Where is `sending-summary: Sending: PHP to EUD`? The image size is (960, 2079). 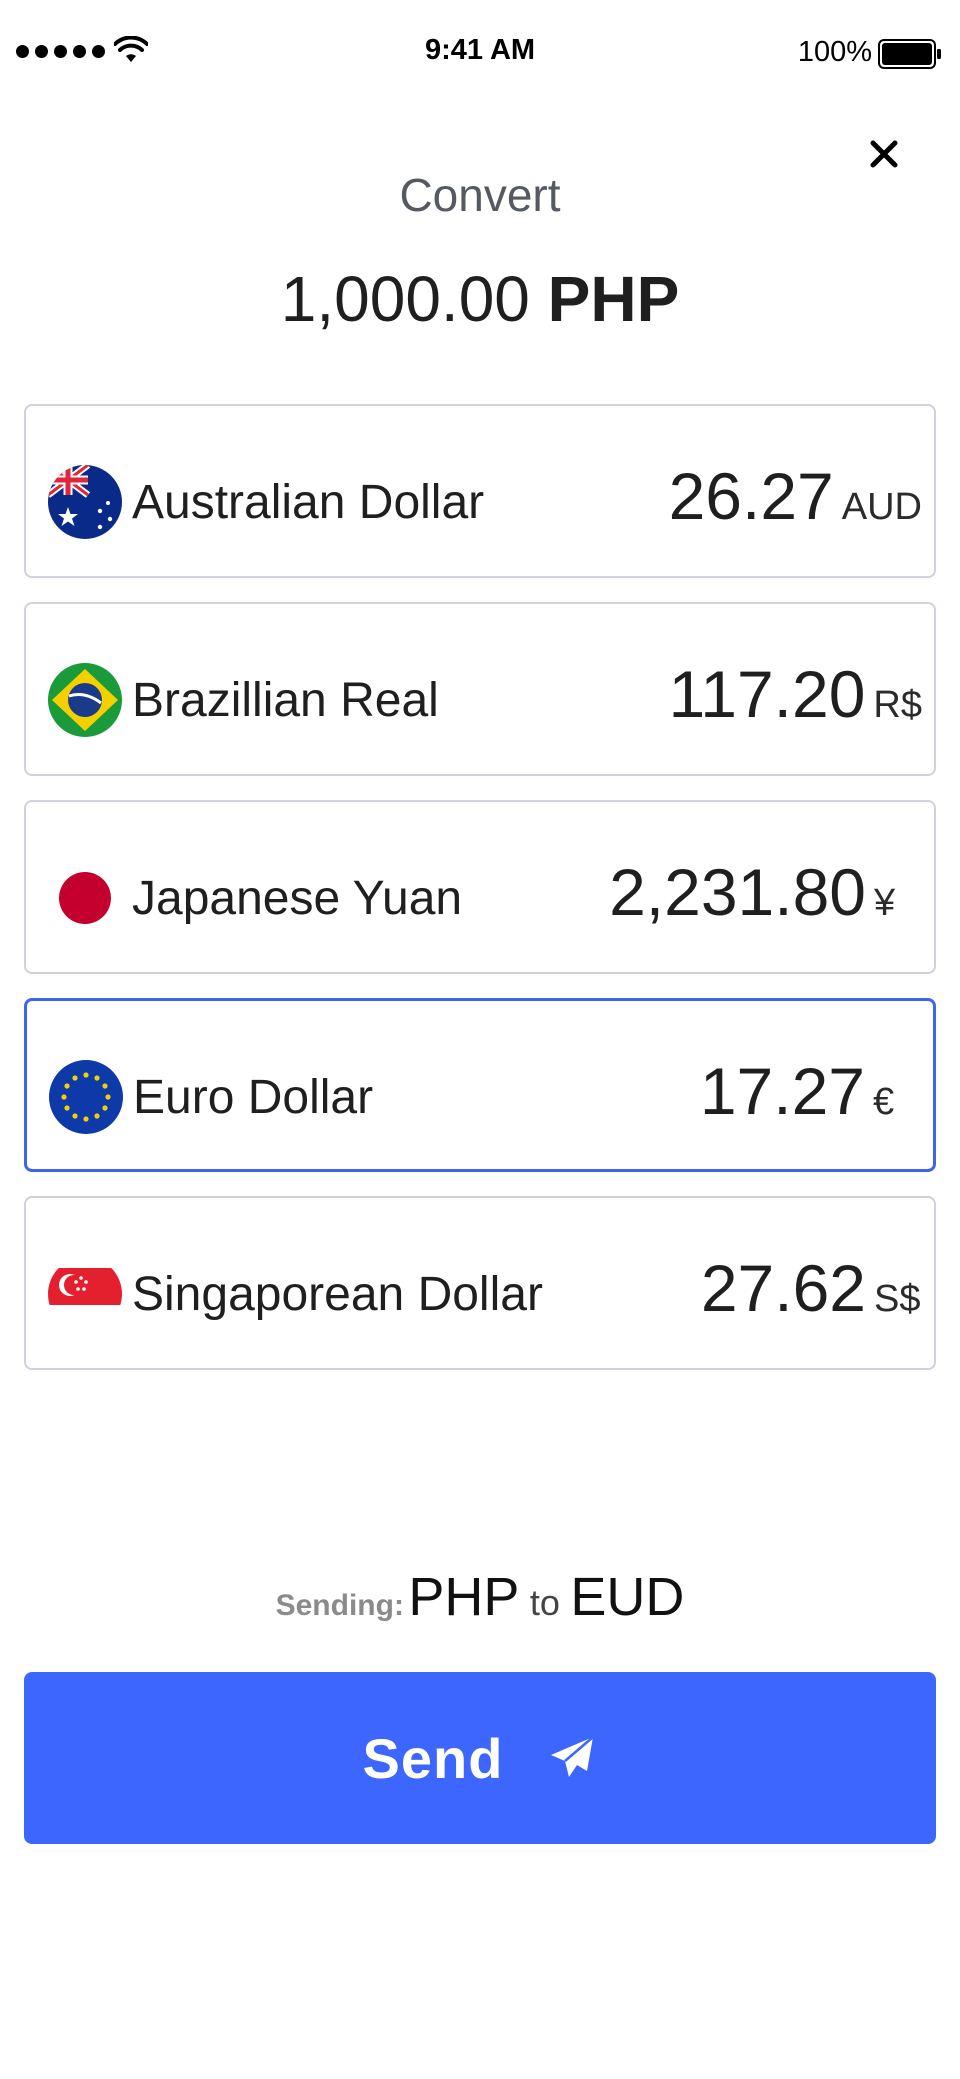
sending-summary: Sending: PHP to EUD is located at coordinates (480, 1597).